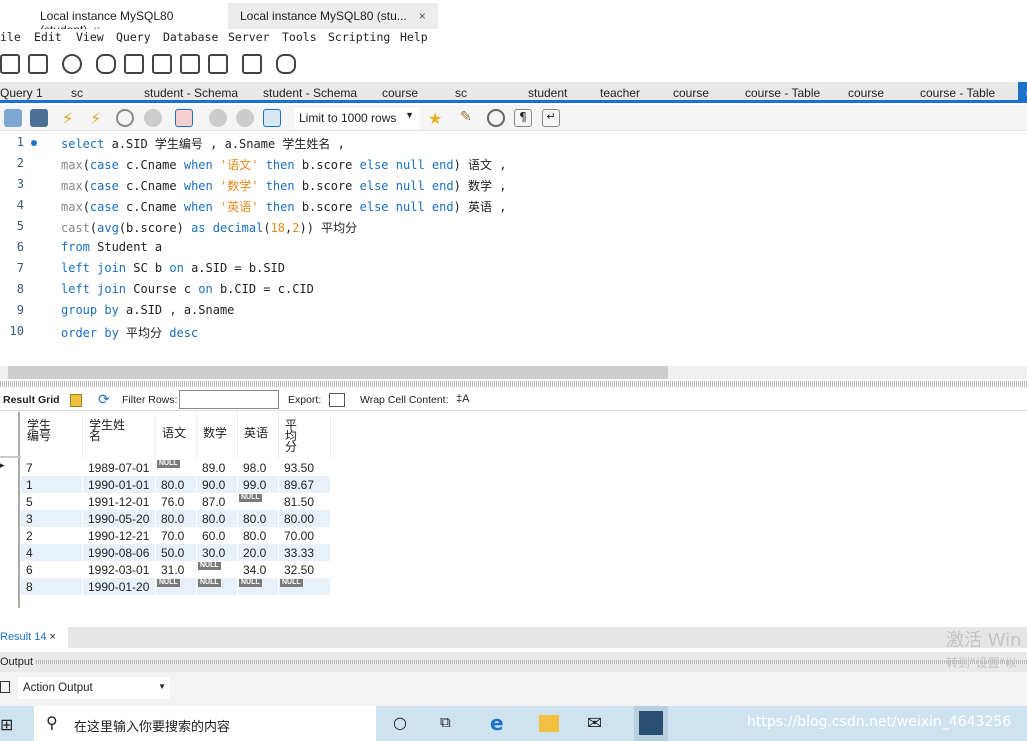  Describe the element at coordinates (469, 118) in the screenshot. I see `beautify-icon: ✎` at that location.